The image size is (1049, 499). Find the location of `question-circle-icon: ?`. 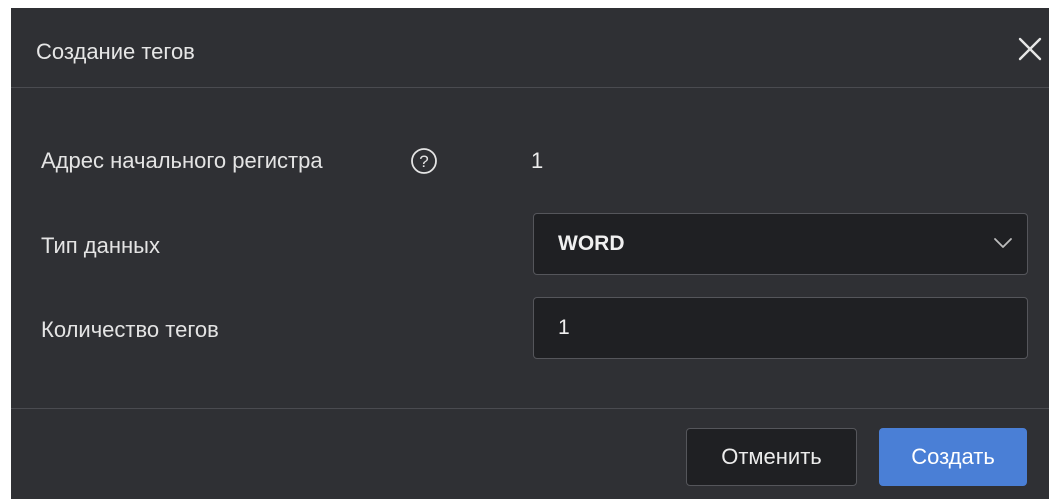

question-circle-icon: ? is located at coordinates (424, 161).